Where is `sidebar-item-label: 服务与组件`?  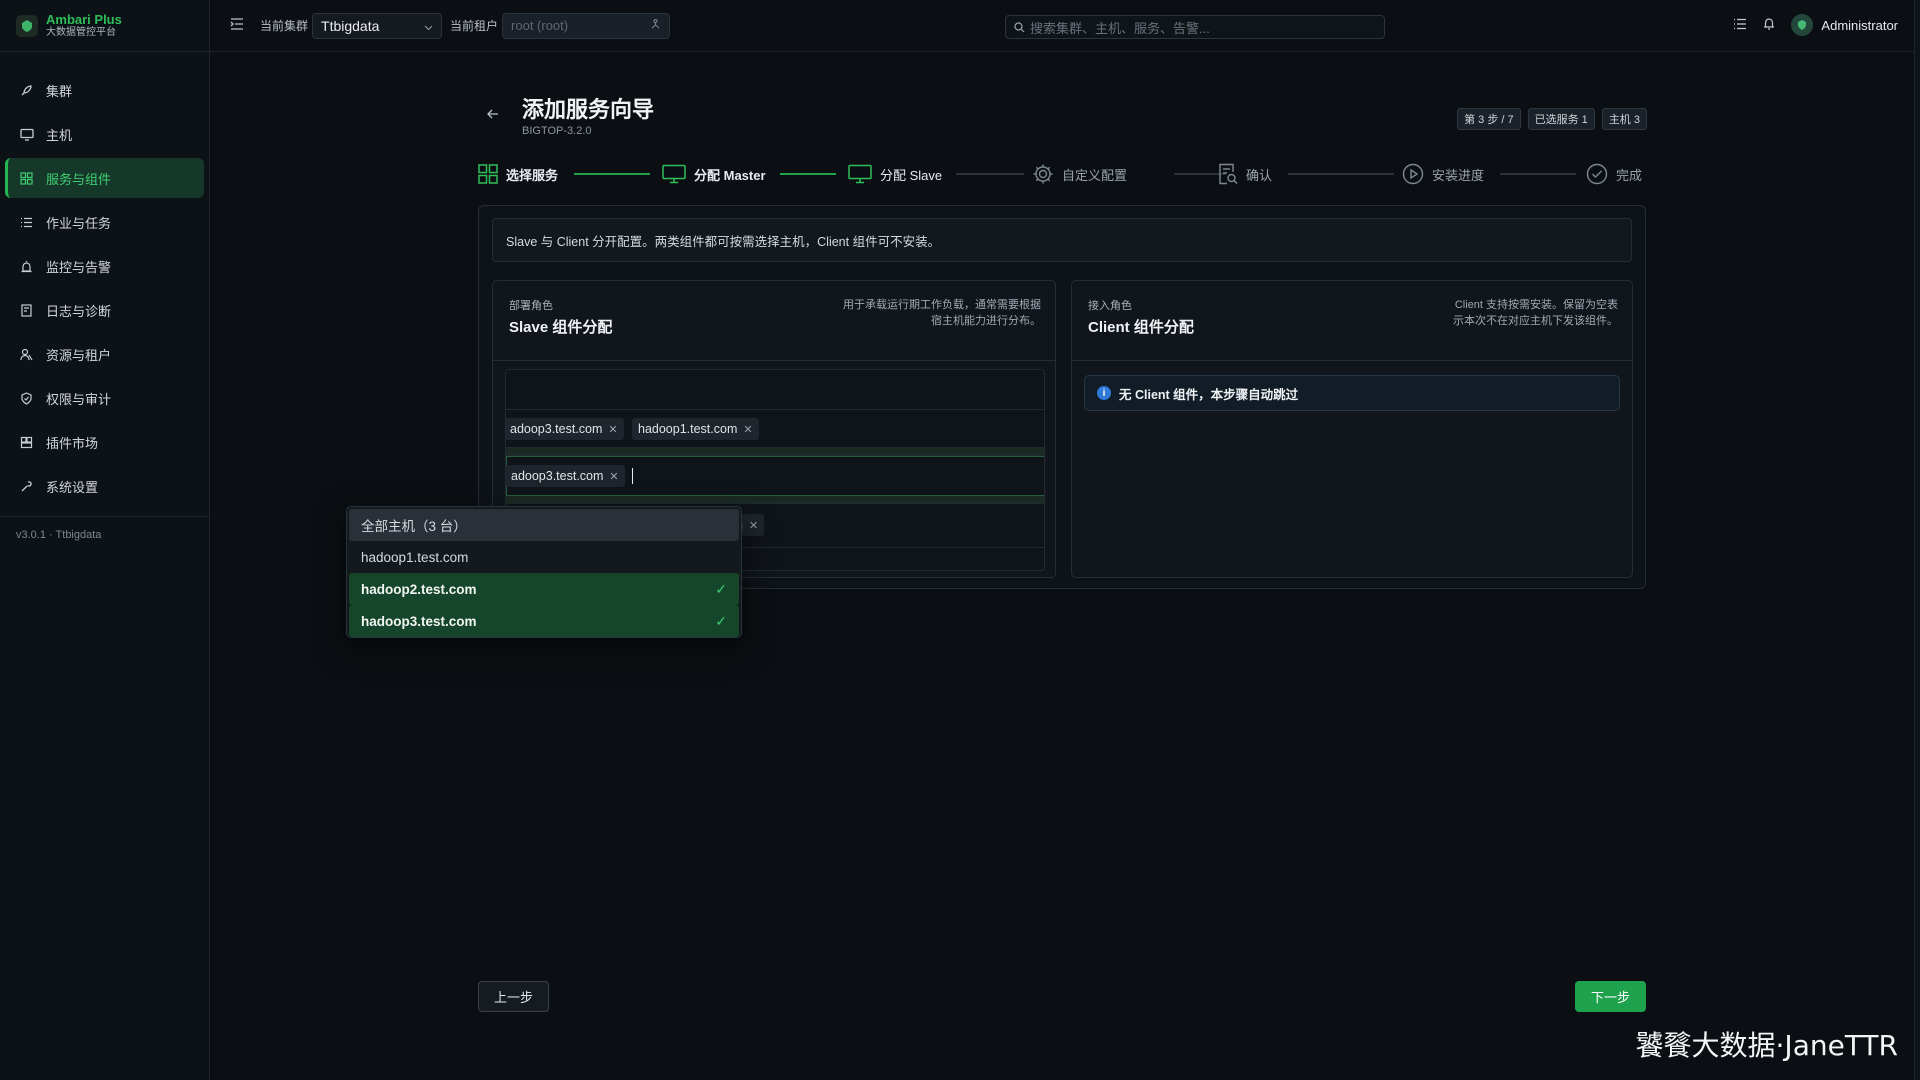
sidebar-item-label: 服务与组件 is located at coordinates (79, 179).